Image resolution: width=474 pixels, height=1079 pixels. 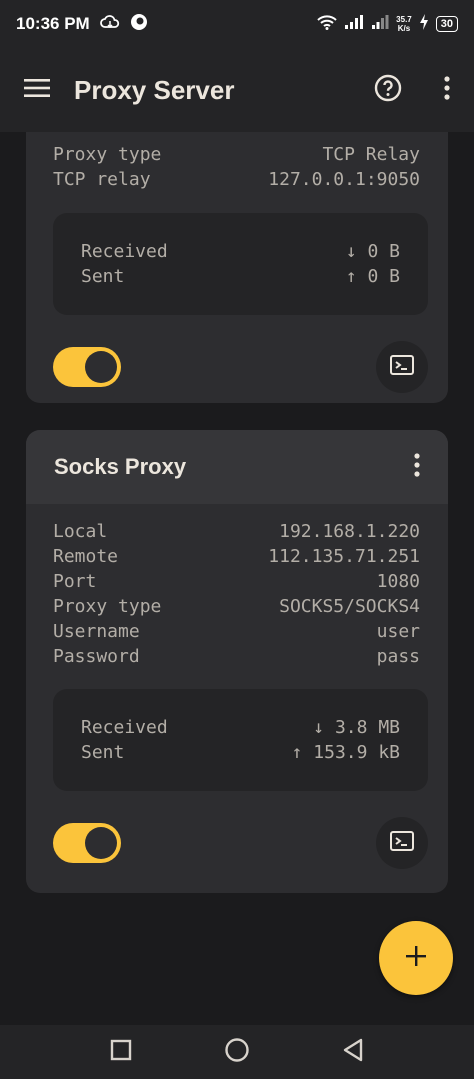 What do you see at coordinates (109, 24) in the screenshot?
I see `cloud-icon` at bounding box center [109, 24].